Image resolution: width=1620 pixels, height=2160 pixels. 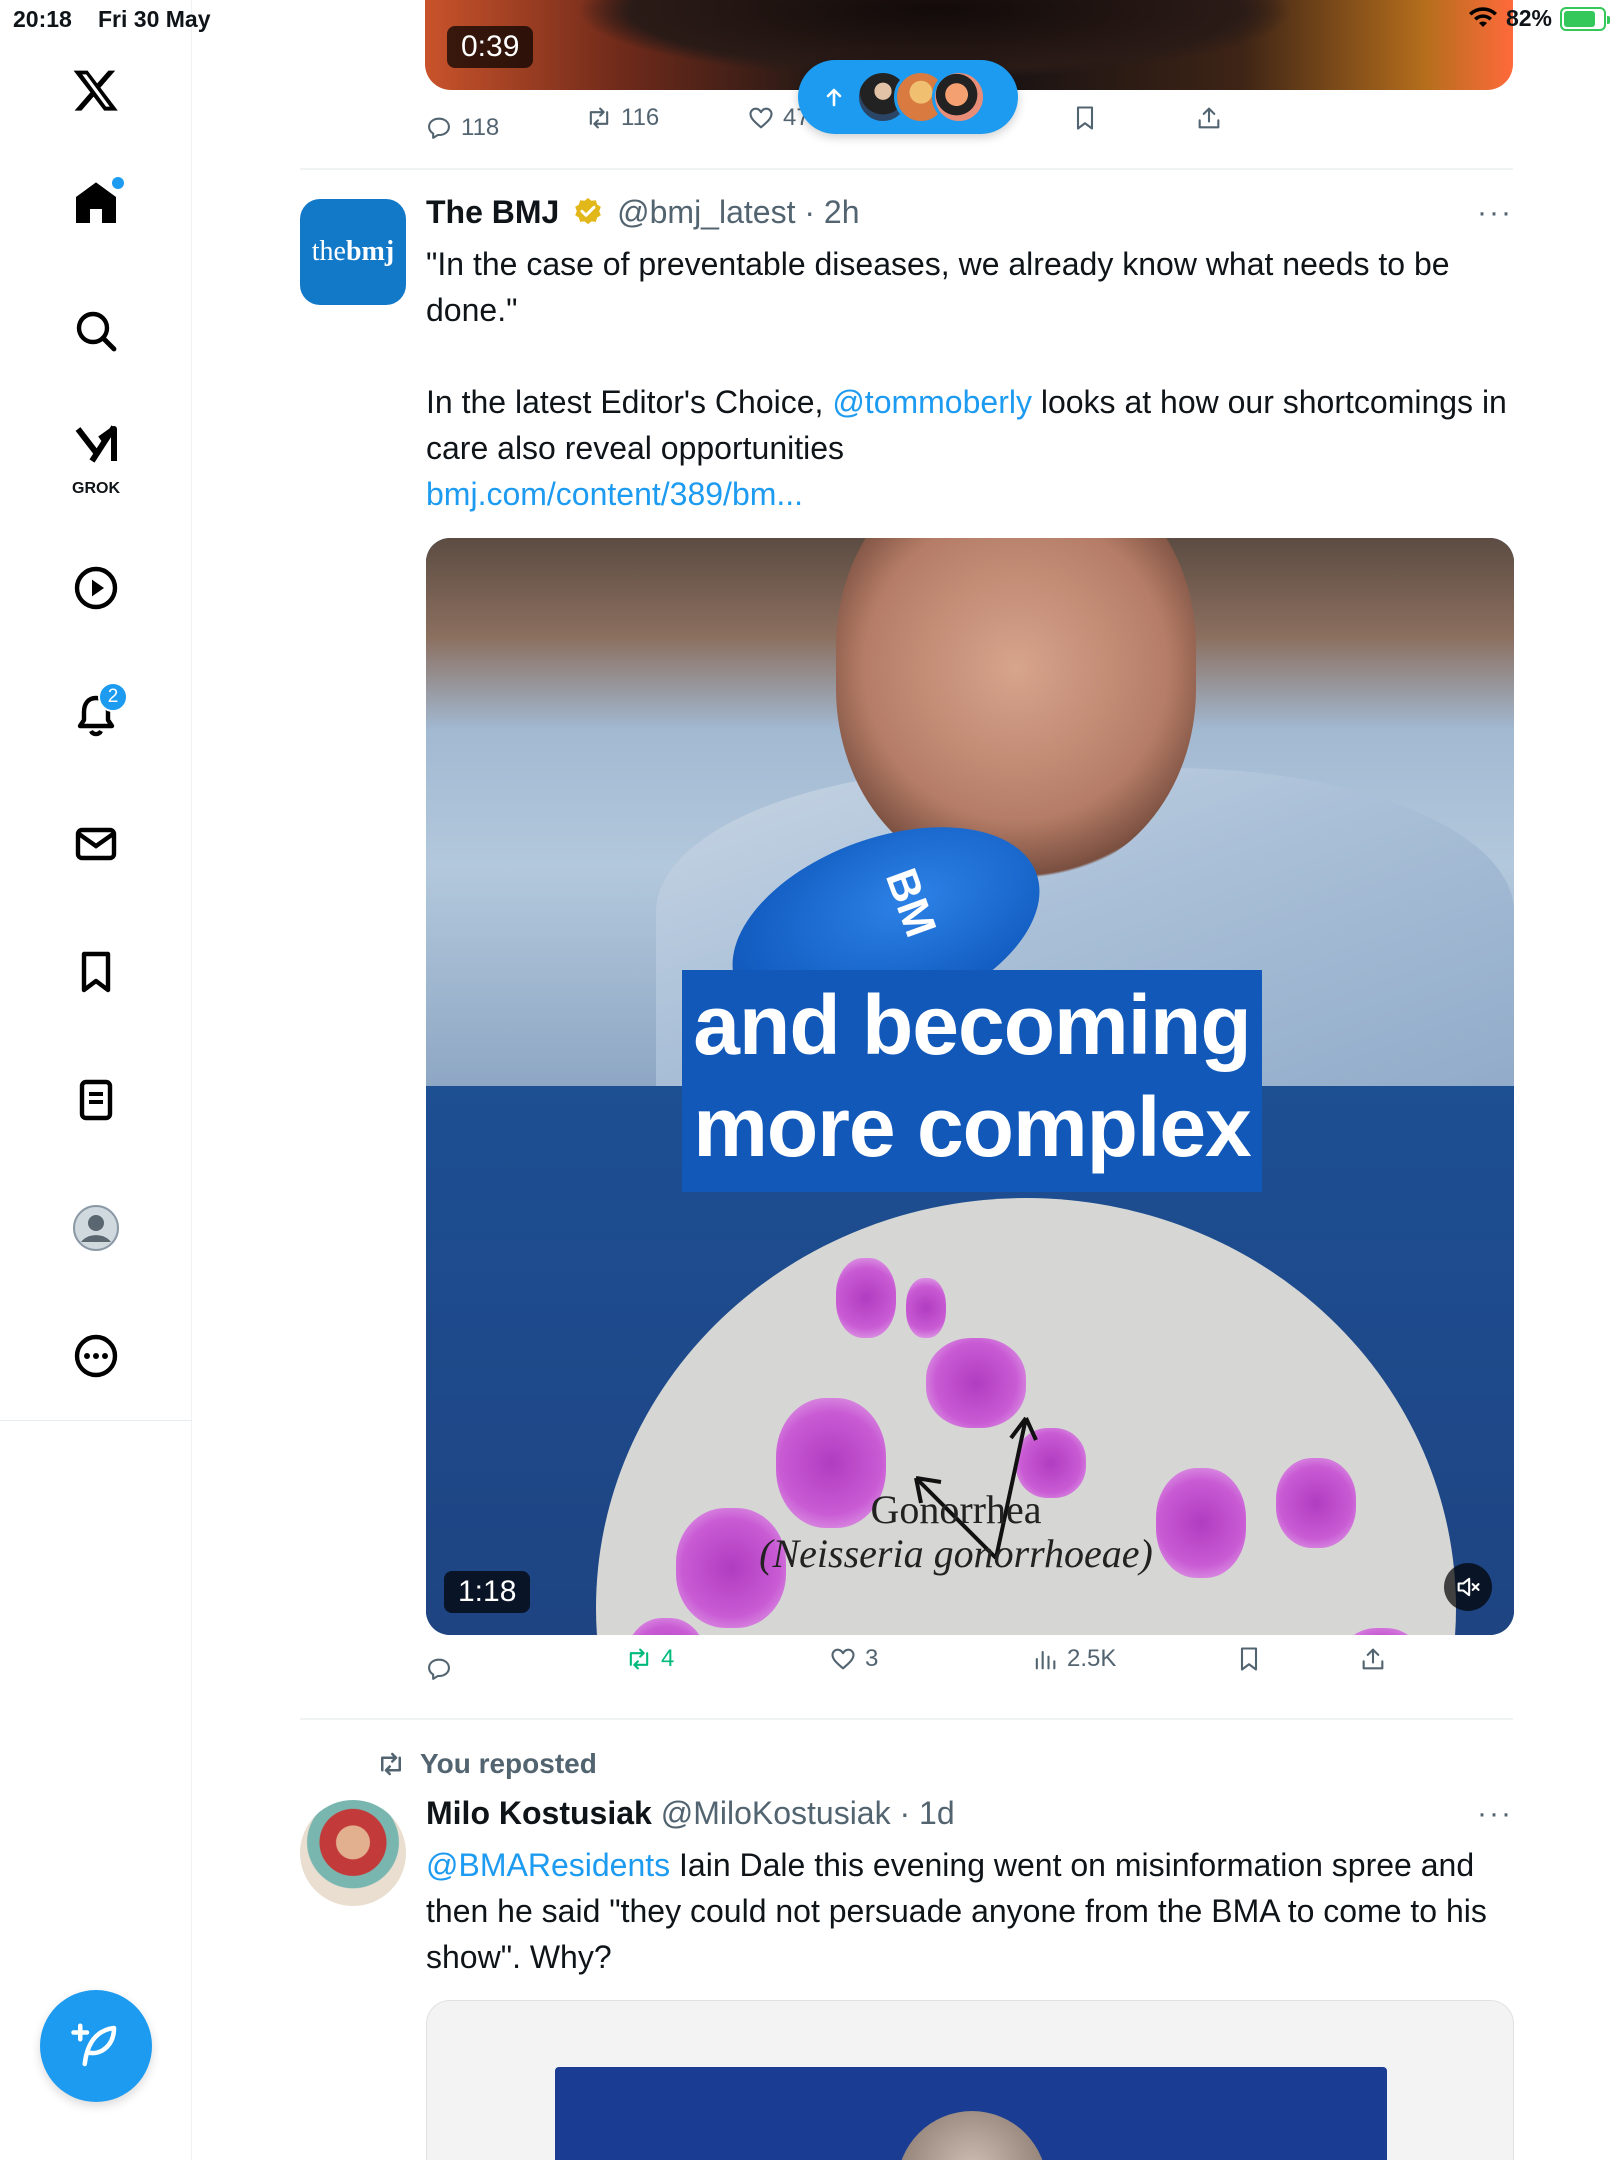 What do you see at coordinates (548, 1865) in the screenshot?
I see `mention-link: @BMAResidents` at bounding box center [548, 1865].